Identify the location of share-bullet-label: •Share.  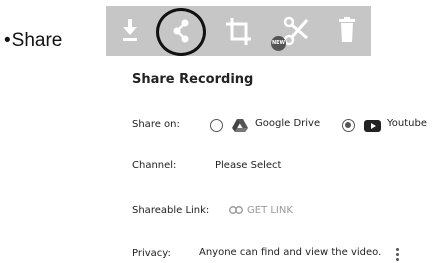
(33, 41).